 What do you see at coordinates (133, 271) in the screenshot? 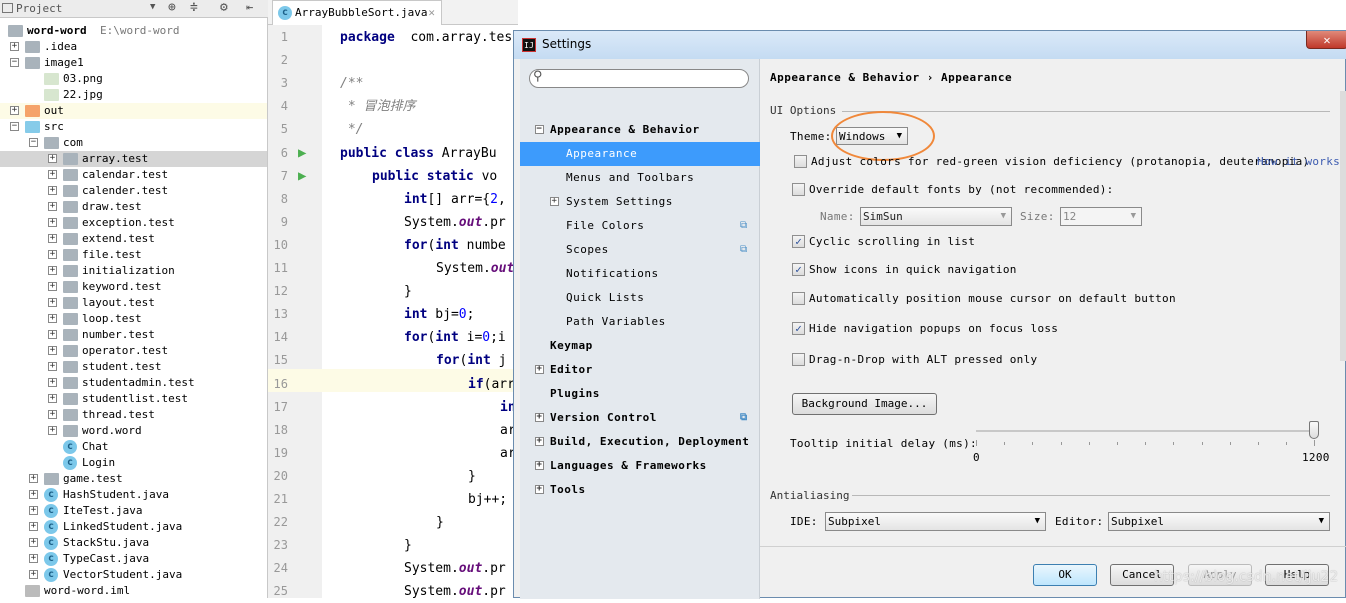
I see `tree-item: + initialization` at bounding box center [133, 271].